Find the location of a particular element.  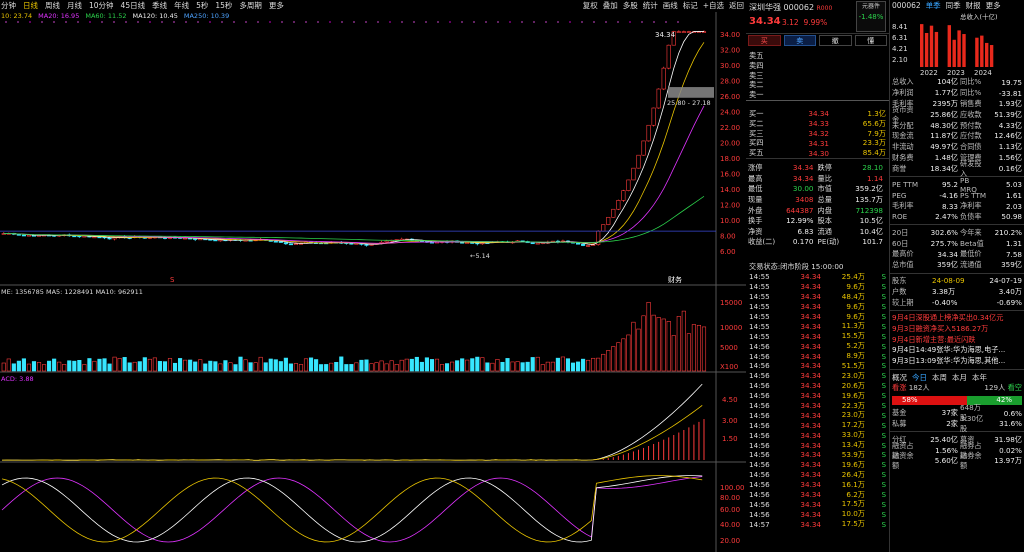

f10-tab: 同季 is located at coordinates (953, 5).